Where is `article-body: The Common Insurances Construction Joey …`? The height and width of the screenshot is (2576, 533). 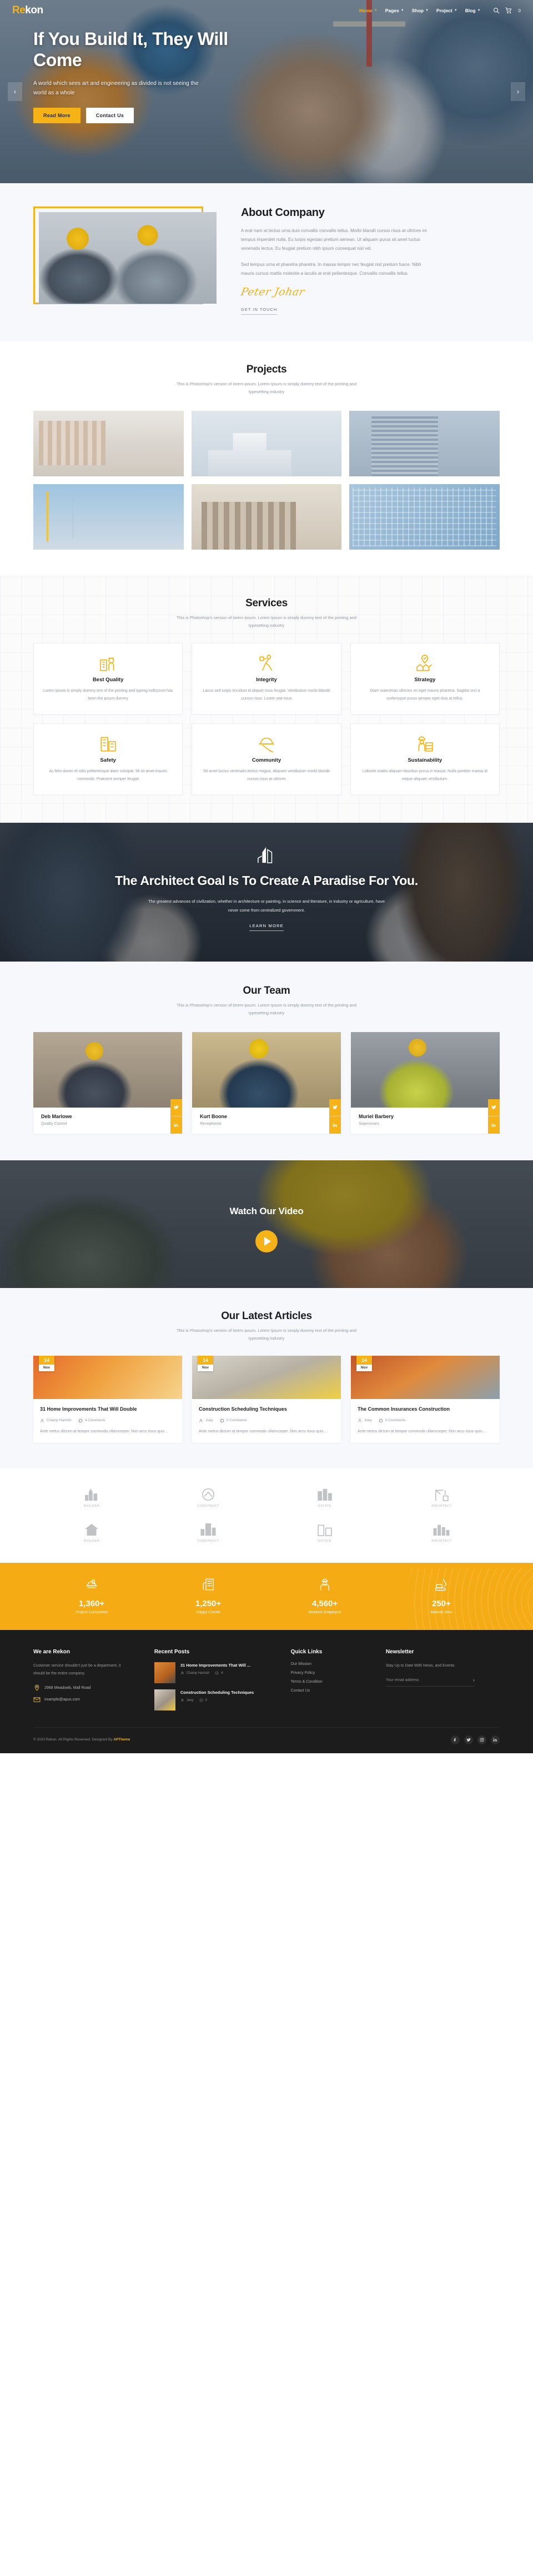
article-body: The Common Insurances Construction Joey … is located at coordinates (425, 1421).